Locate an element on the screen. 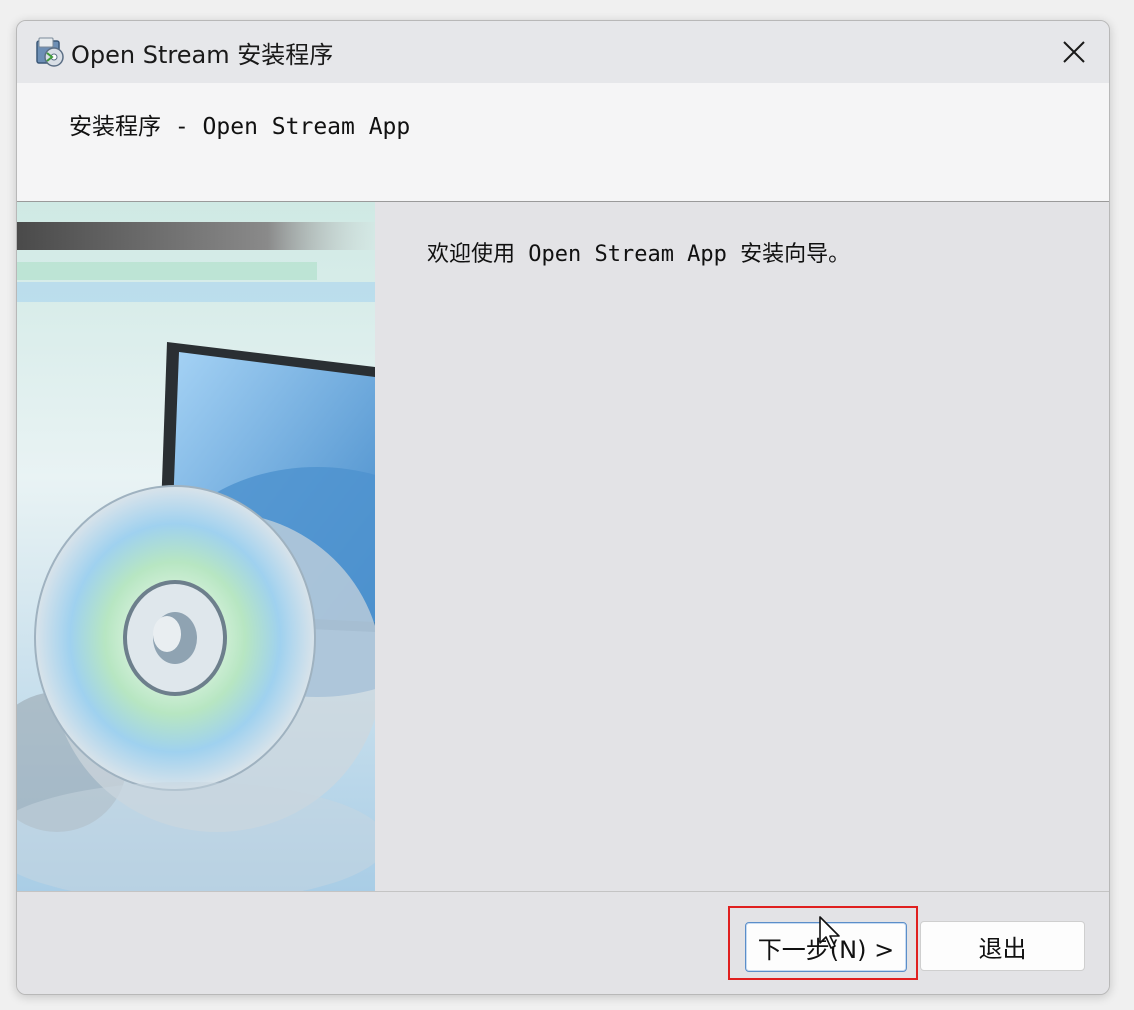  wizard-header: 安装程序 - Open Stream App is located at coordinates (563, 142).